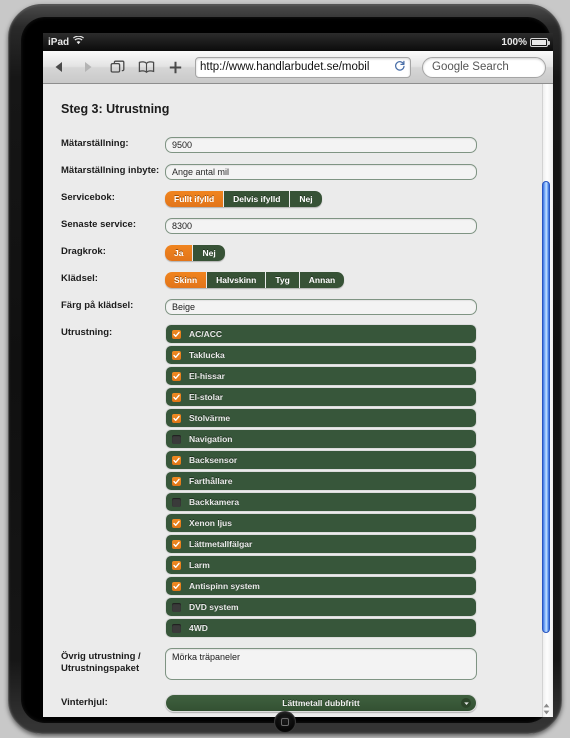 The height and width of the screenshot is (738, 570). I want to click on home-button, so click(285, 722).